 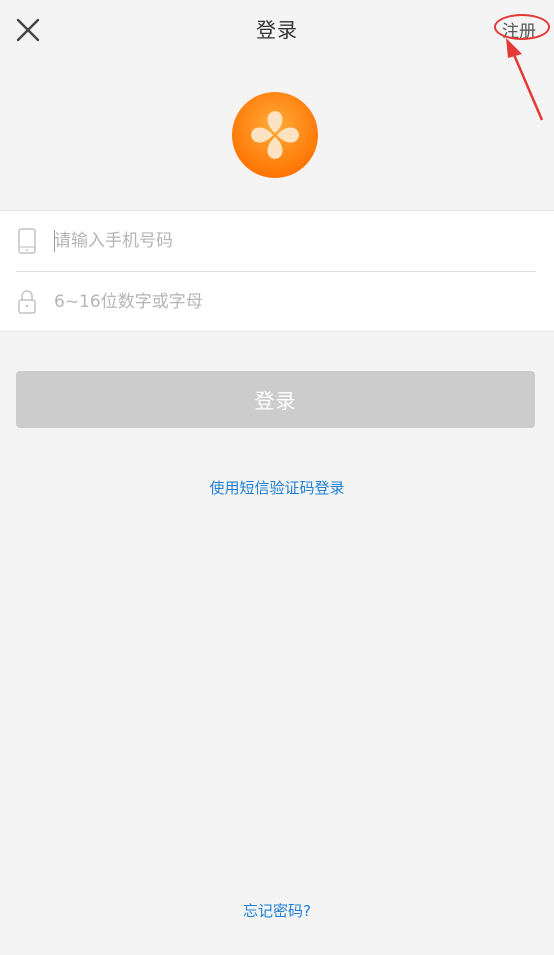 I want to click on phone-row, so click(x=277, y=241).